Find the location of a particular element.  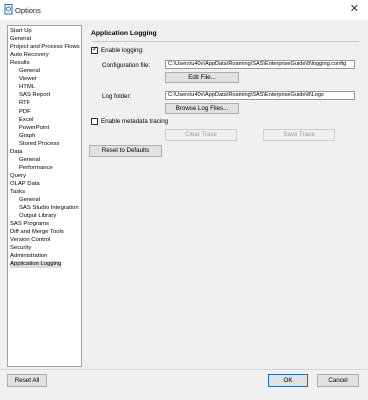

tree-item: Viewer is located at coordinates (28, 79).